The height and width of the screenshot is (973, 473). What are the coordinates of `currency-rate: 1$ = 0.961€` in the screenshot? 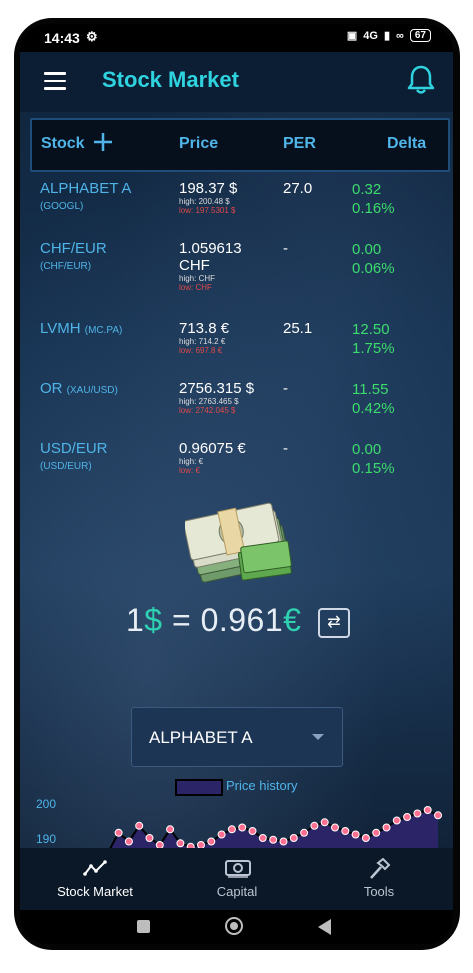 It's located at (213, 620).